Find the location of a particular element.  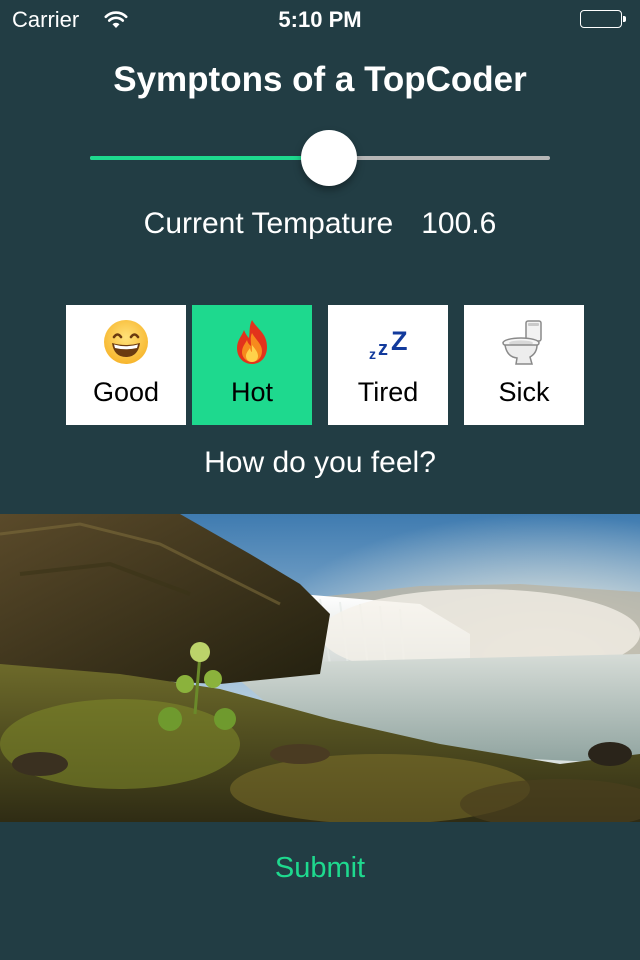

feeling-prompt: How do you feel? is located at coordinates (320, 462).